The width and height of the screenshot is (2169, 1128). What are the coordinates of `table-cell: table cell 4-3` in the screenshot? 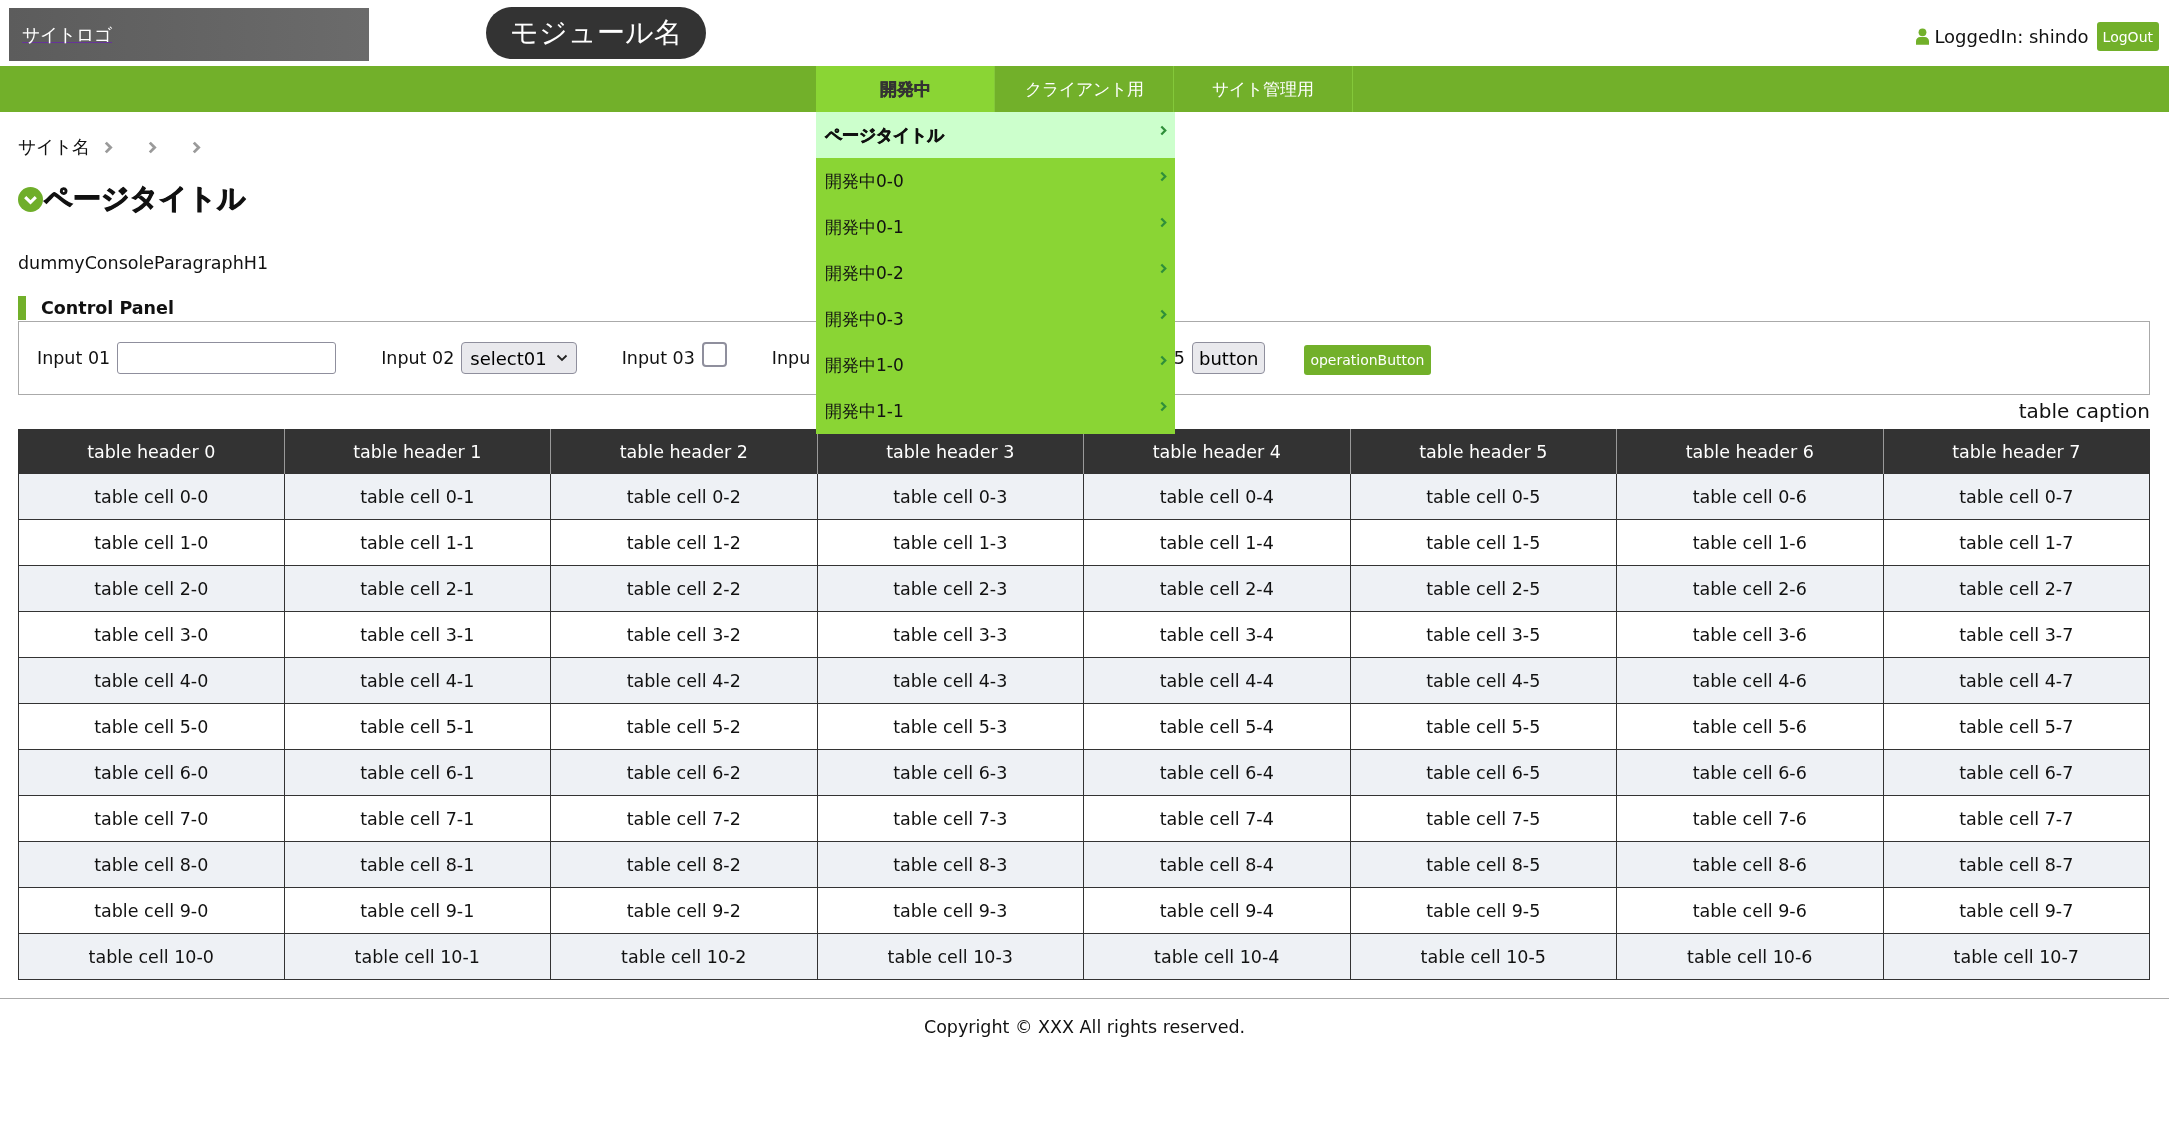 It's located at (950, 681).